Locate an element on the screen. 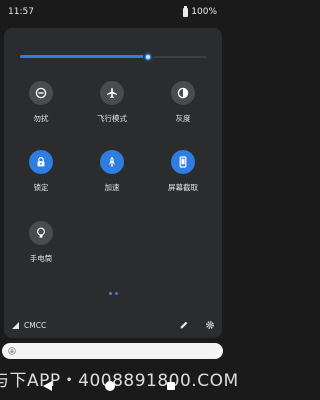 The image size is (320, 400). tile-dnd-circle is located at coordinates (41, 93).